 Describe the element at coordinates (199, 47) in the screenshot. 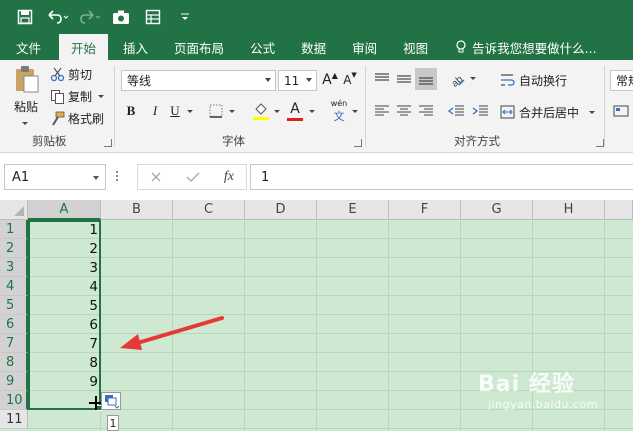

I see `tab-page-layout: 页面布局` at that location.